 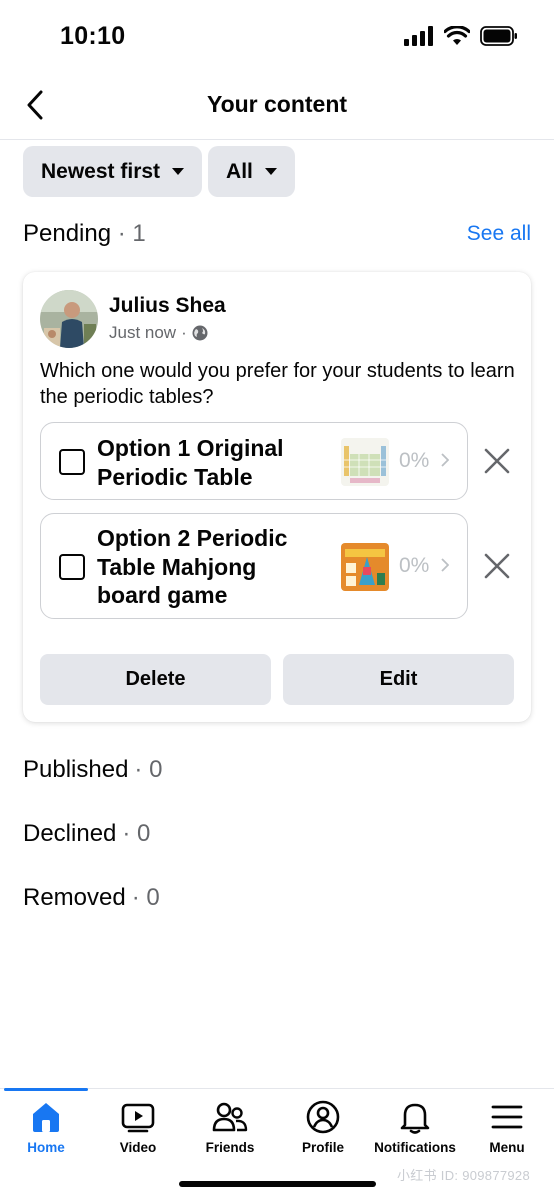 I want to click on poll-option-1: Option 1 Original Periodic Table 0%, so click(x=254, y=461).